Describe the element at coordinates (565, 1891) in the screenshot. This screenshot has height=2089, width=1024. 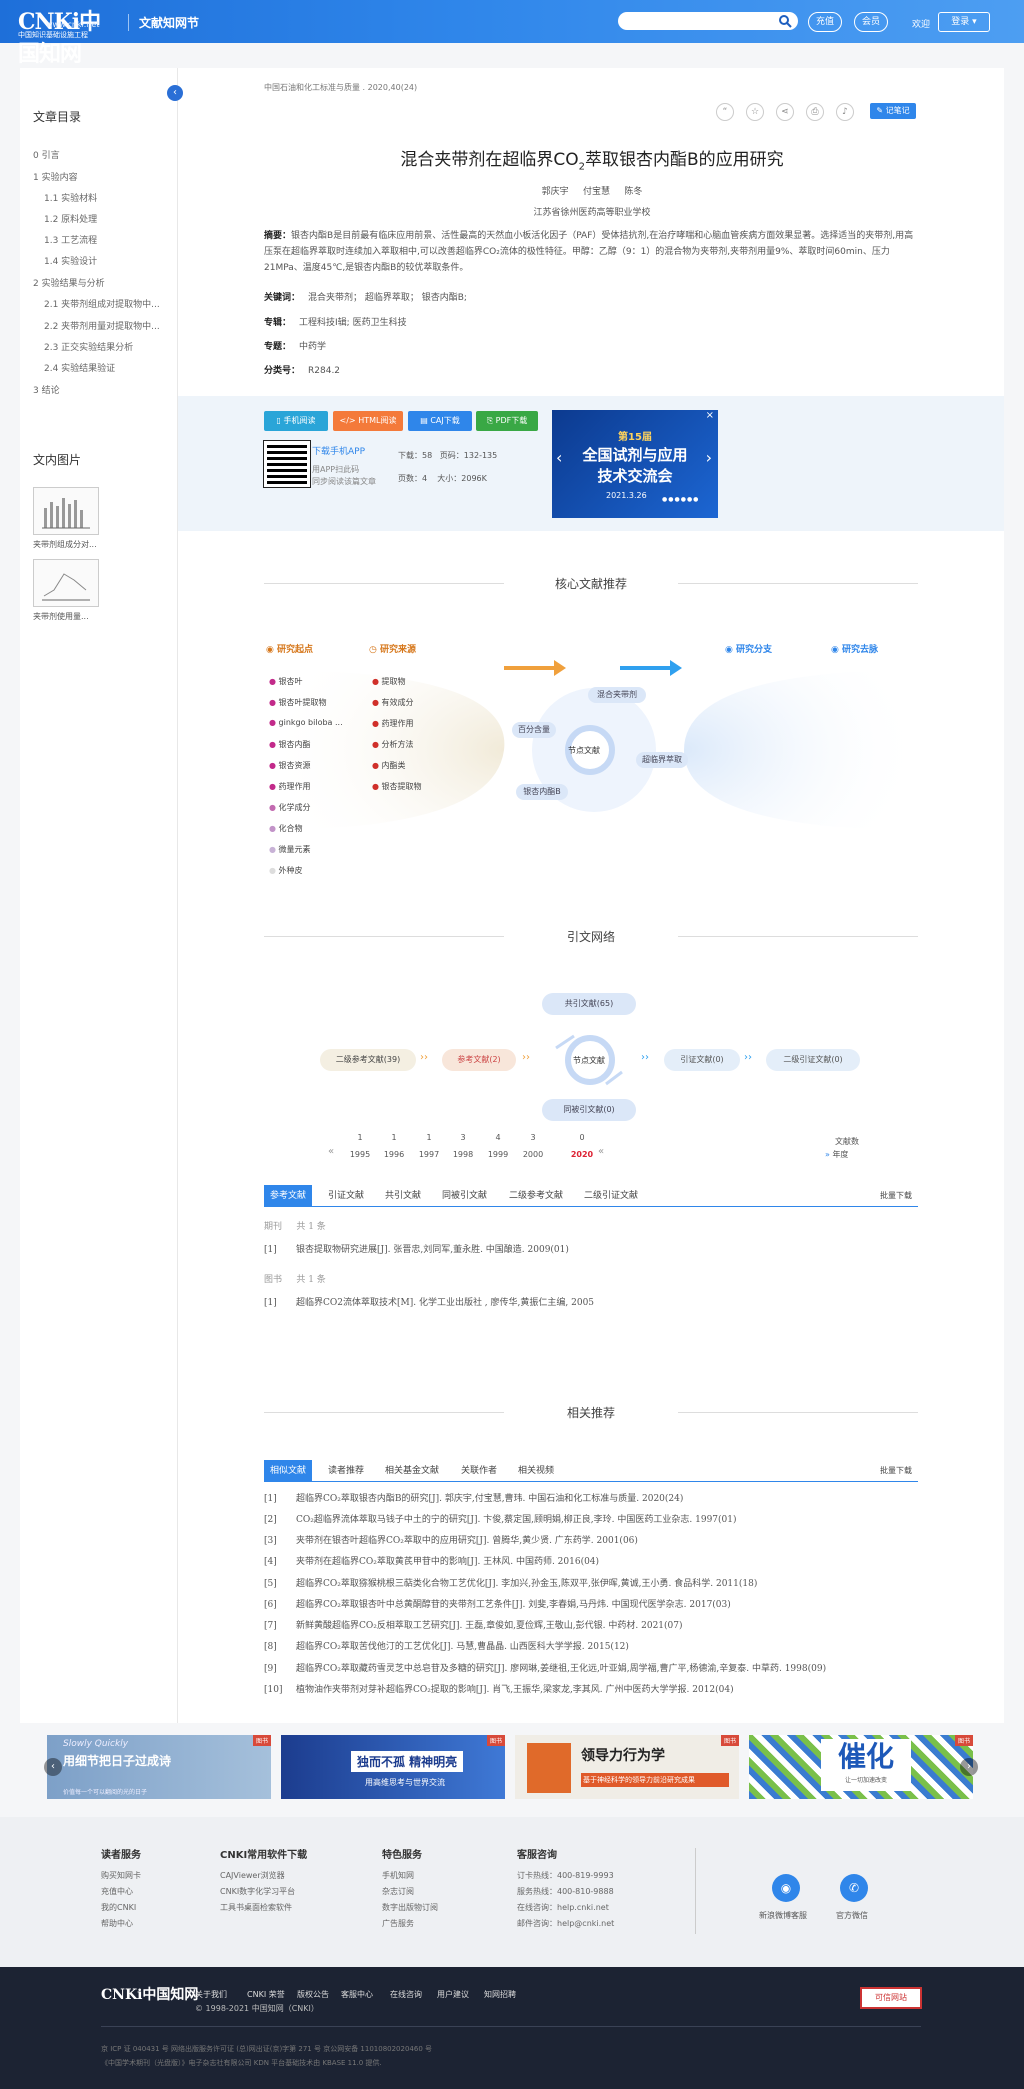
I see `footer-link: 服务热线：400-810-9888` at that location.